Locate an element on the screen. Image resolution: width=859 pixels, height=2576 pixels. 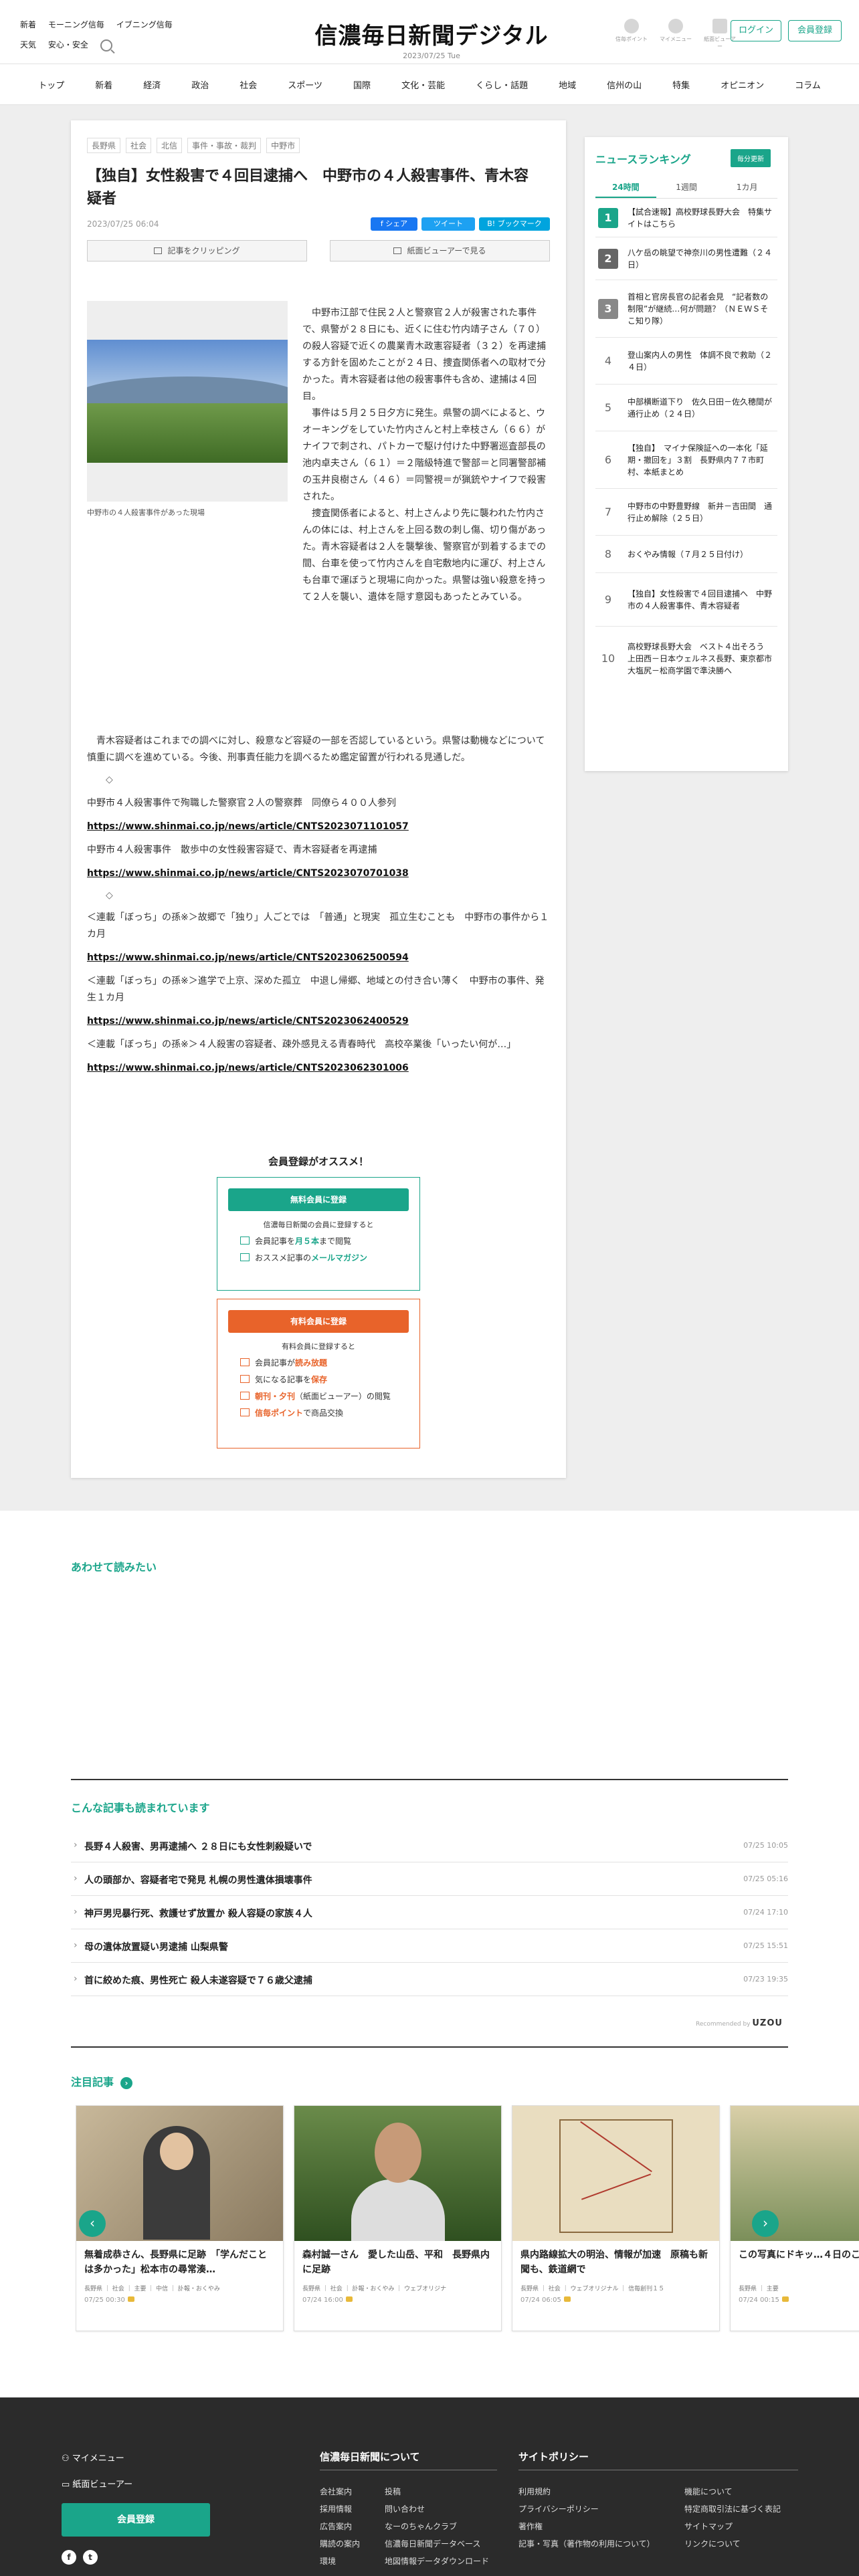
ranking-item: 7 中野市の中野豊野線 新井－吉田間 通行止め解除（２５日） is located at coordinates (686, 512).